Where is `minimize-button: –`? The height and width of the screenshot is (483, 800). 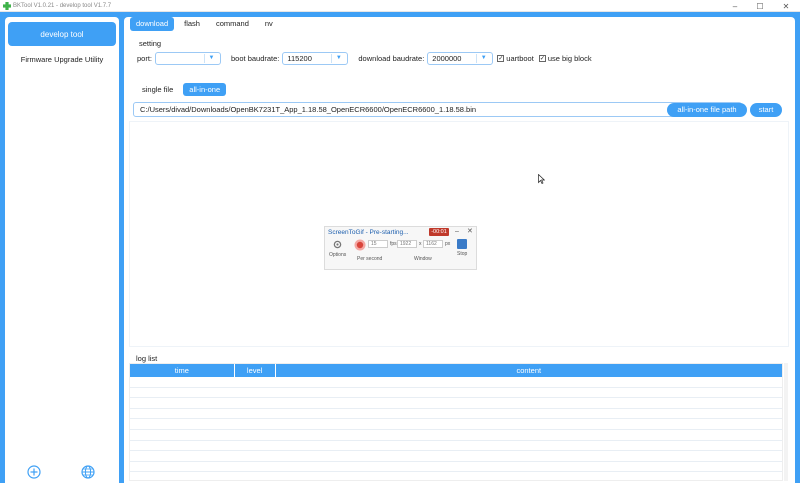
minimize-button: – is located at coordinates (735, 6).